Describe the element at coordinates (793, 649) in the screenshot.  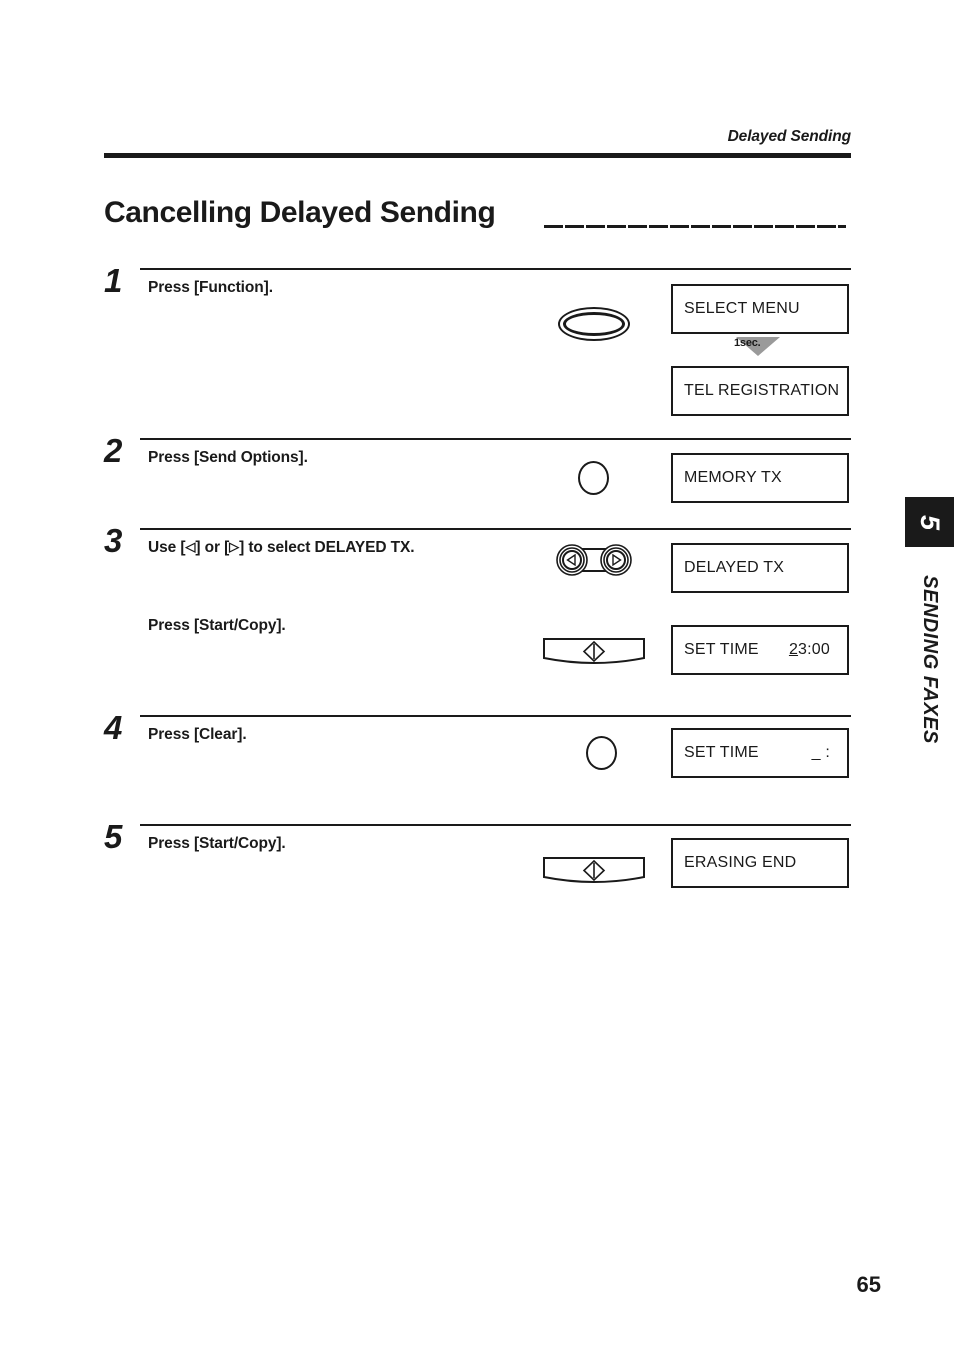
I see `lcd-cursor-digit: 2` at that location.